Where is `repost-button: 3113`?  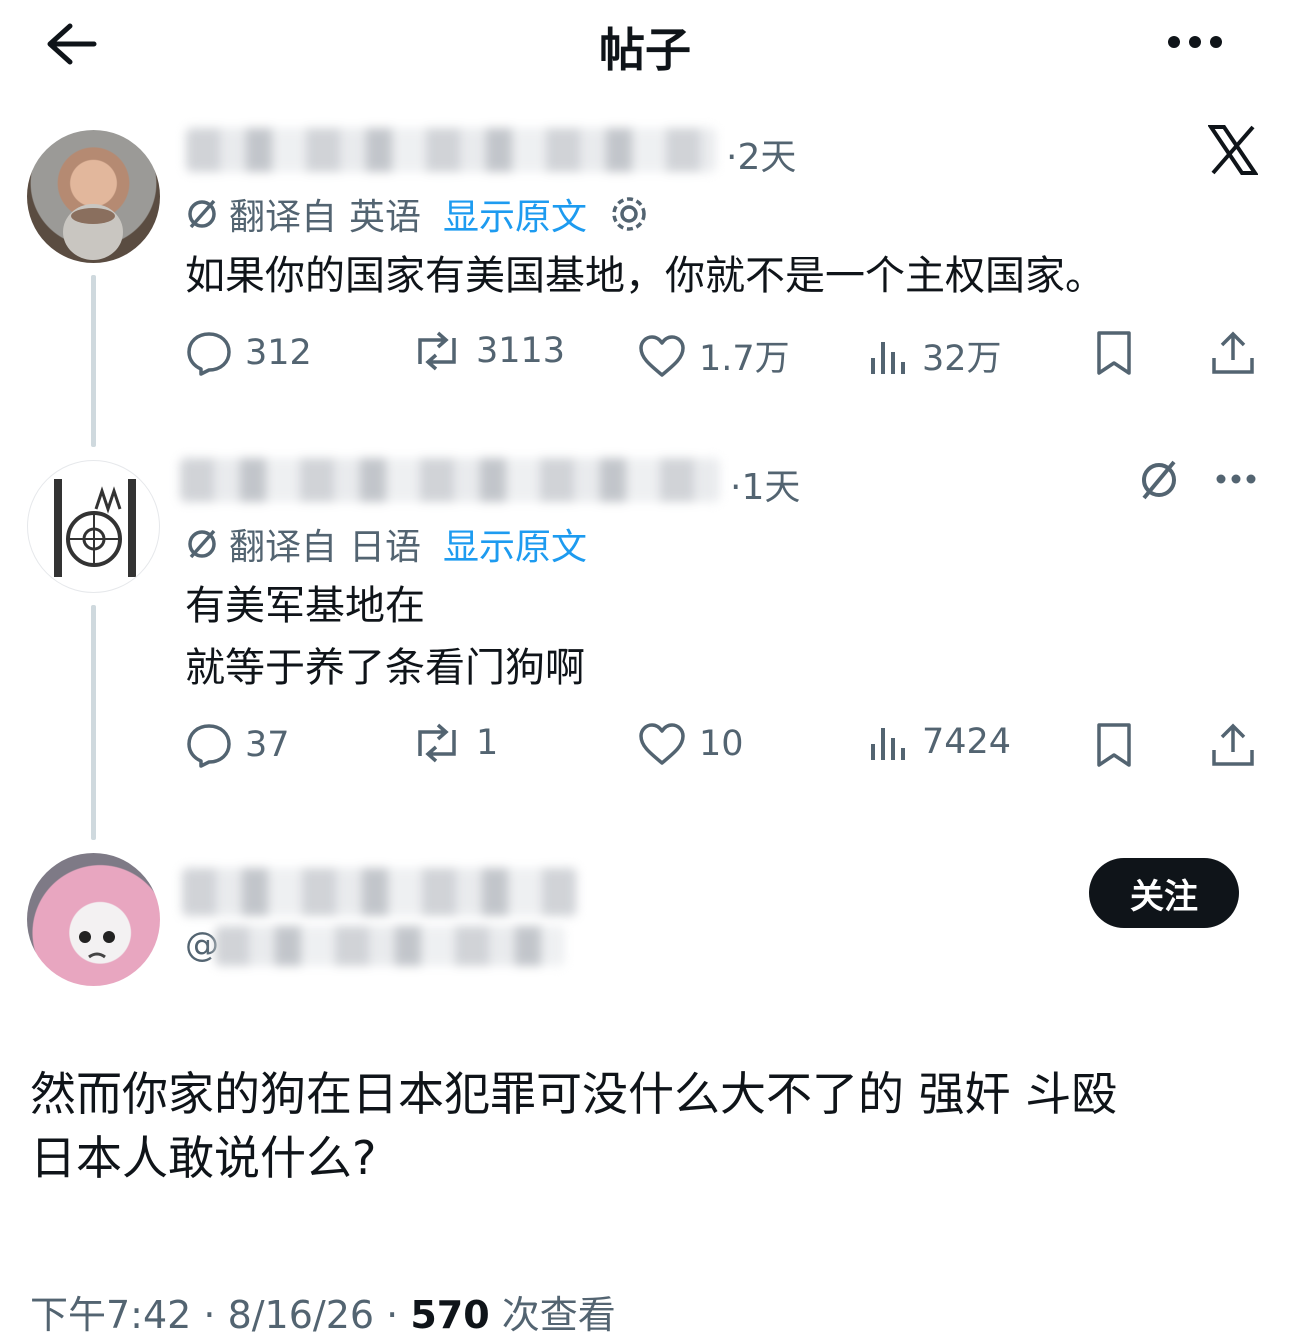
repost-button: 3113 is located at coordinates (487, 351).